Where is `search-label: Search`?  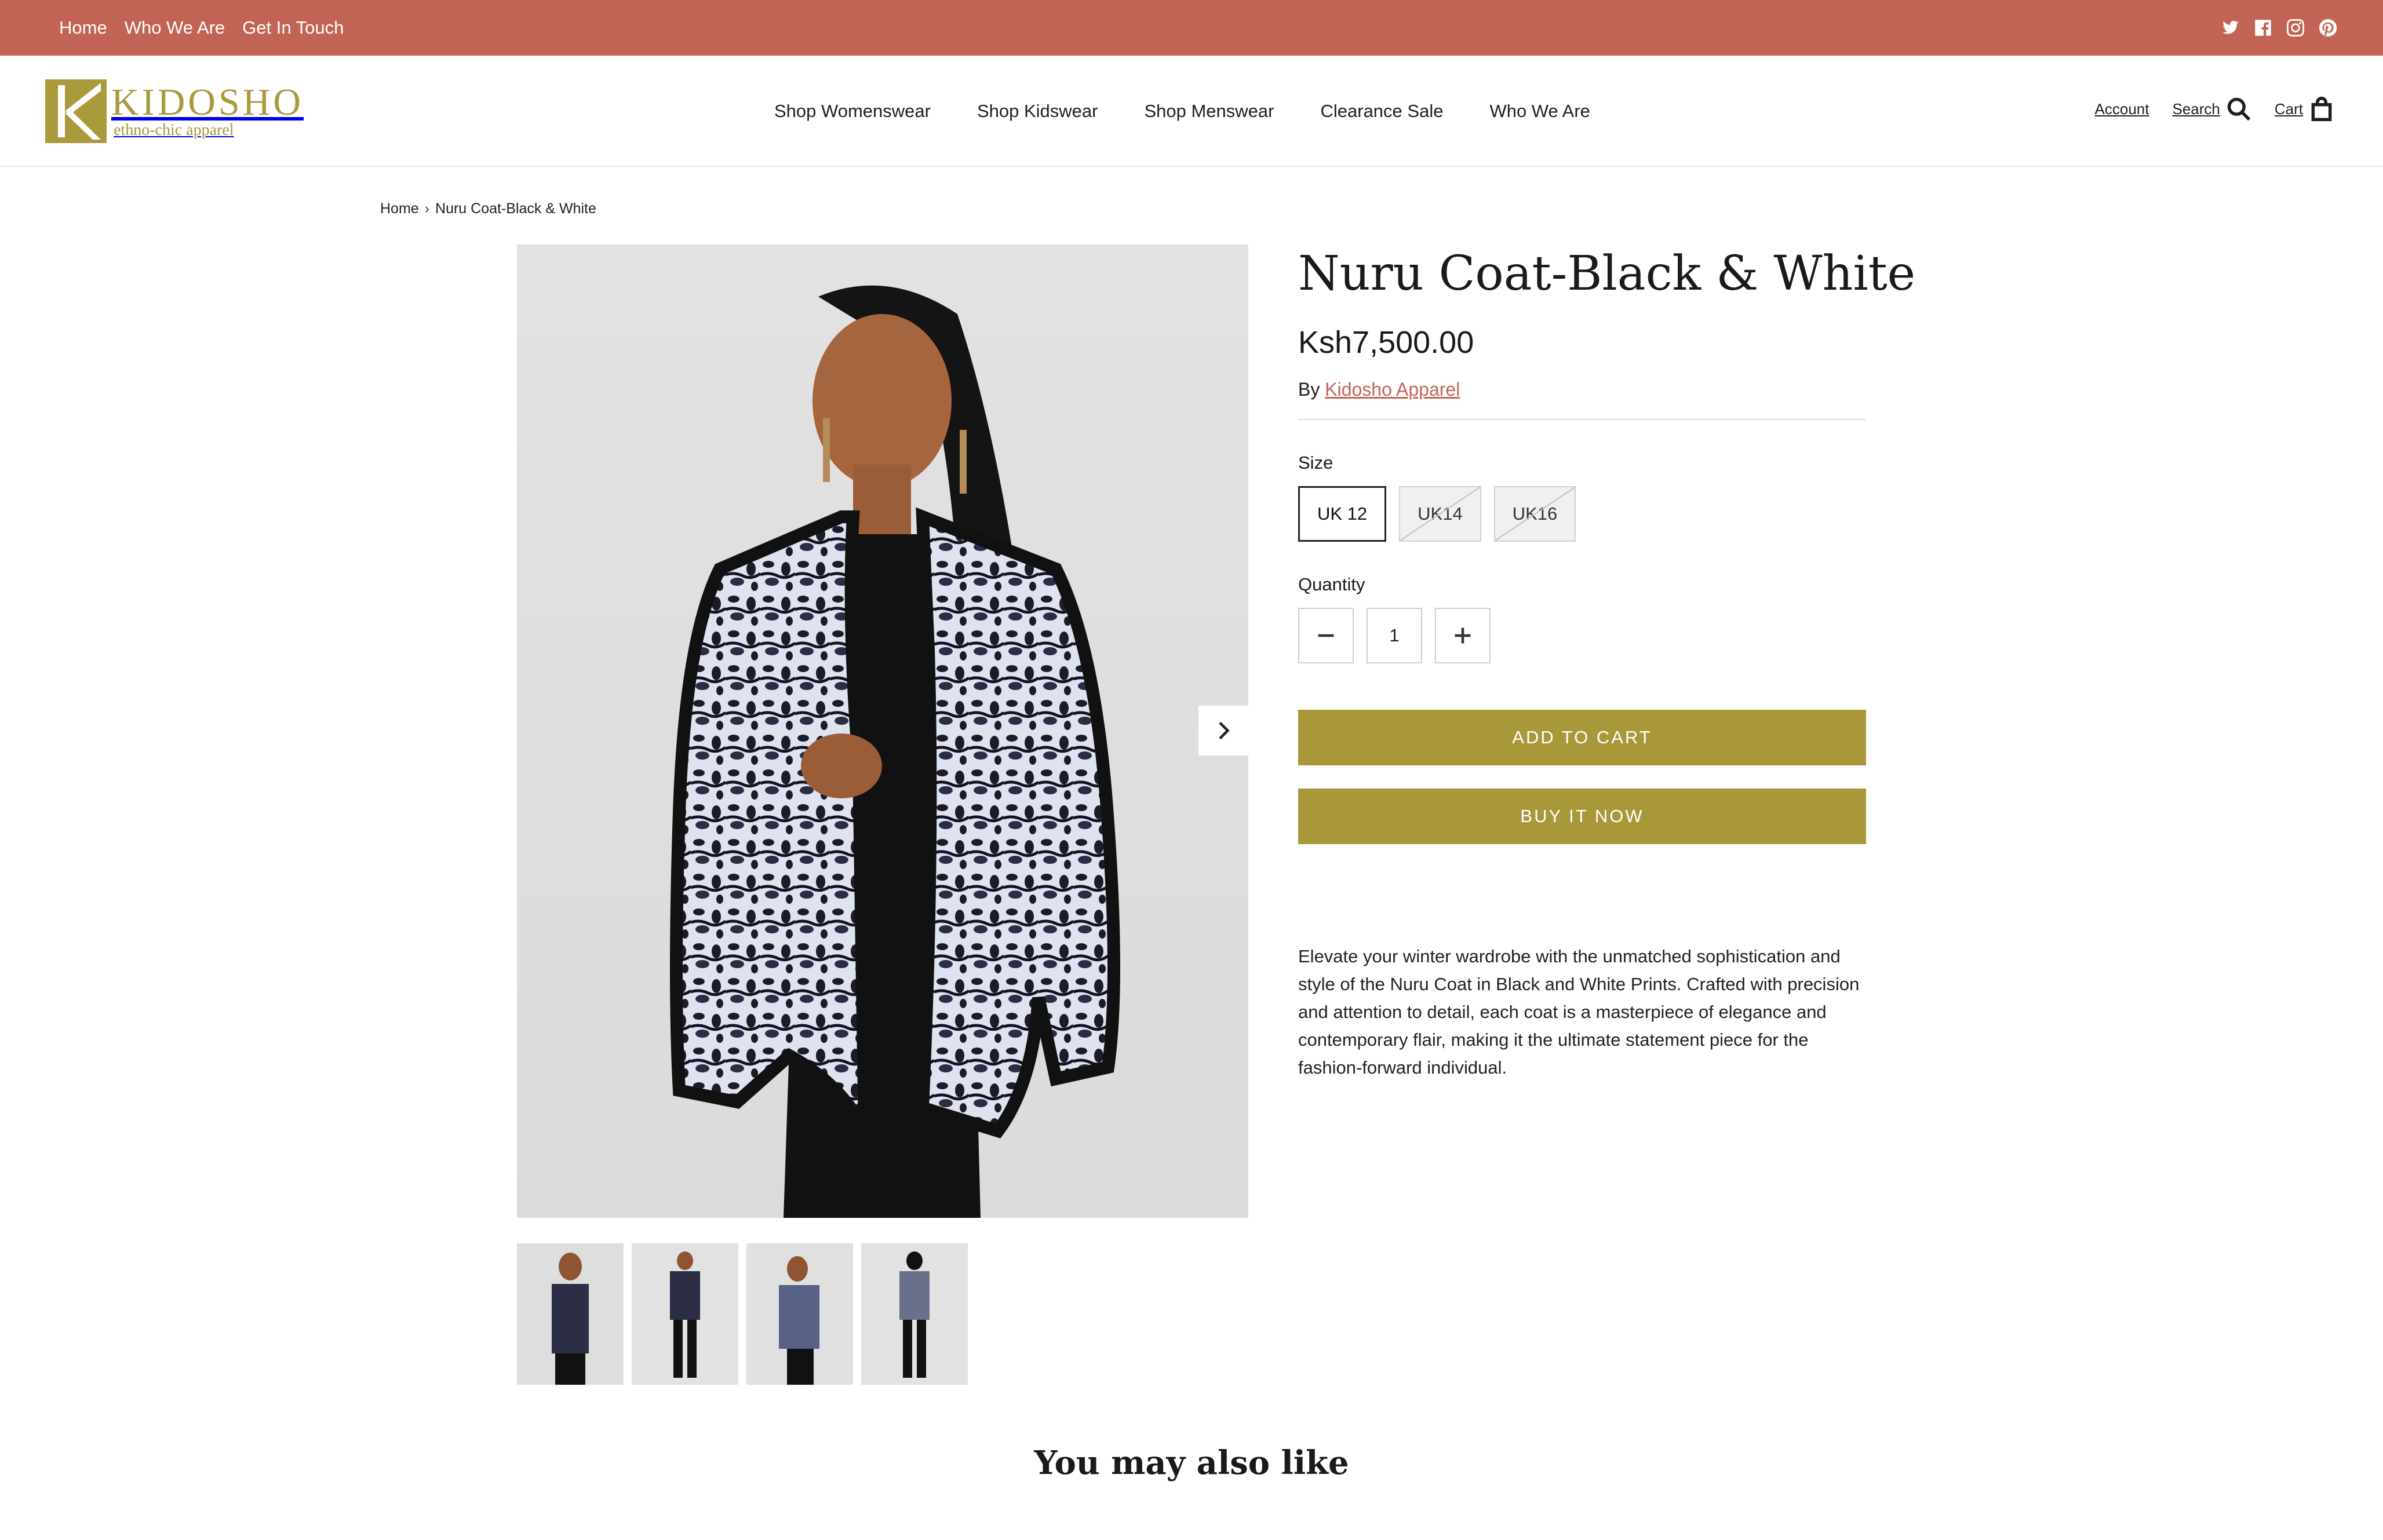
search-label: Search is located at coordinates (2196, 109).